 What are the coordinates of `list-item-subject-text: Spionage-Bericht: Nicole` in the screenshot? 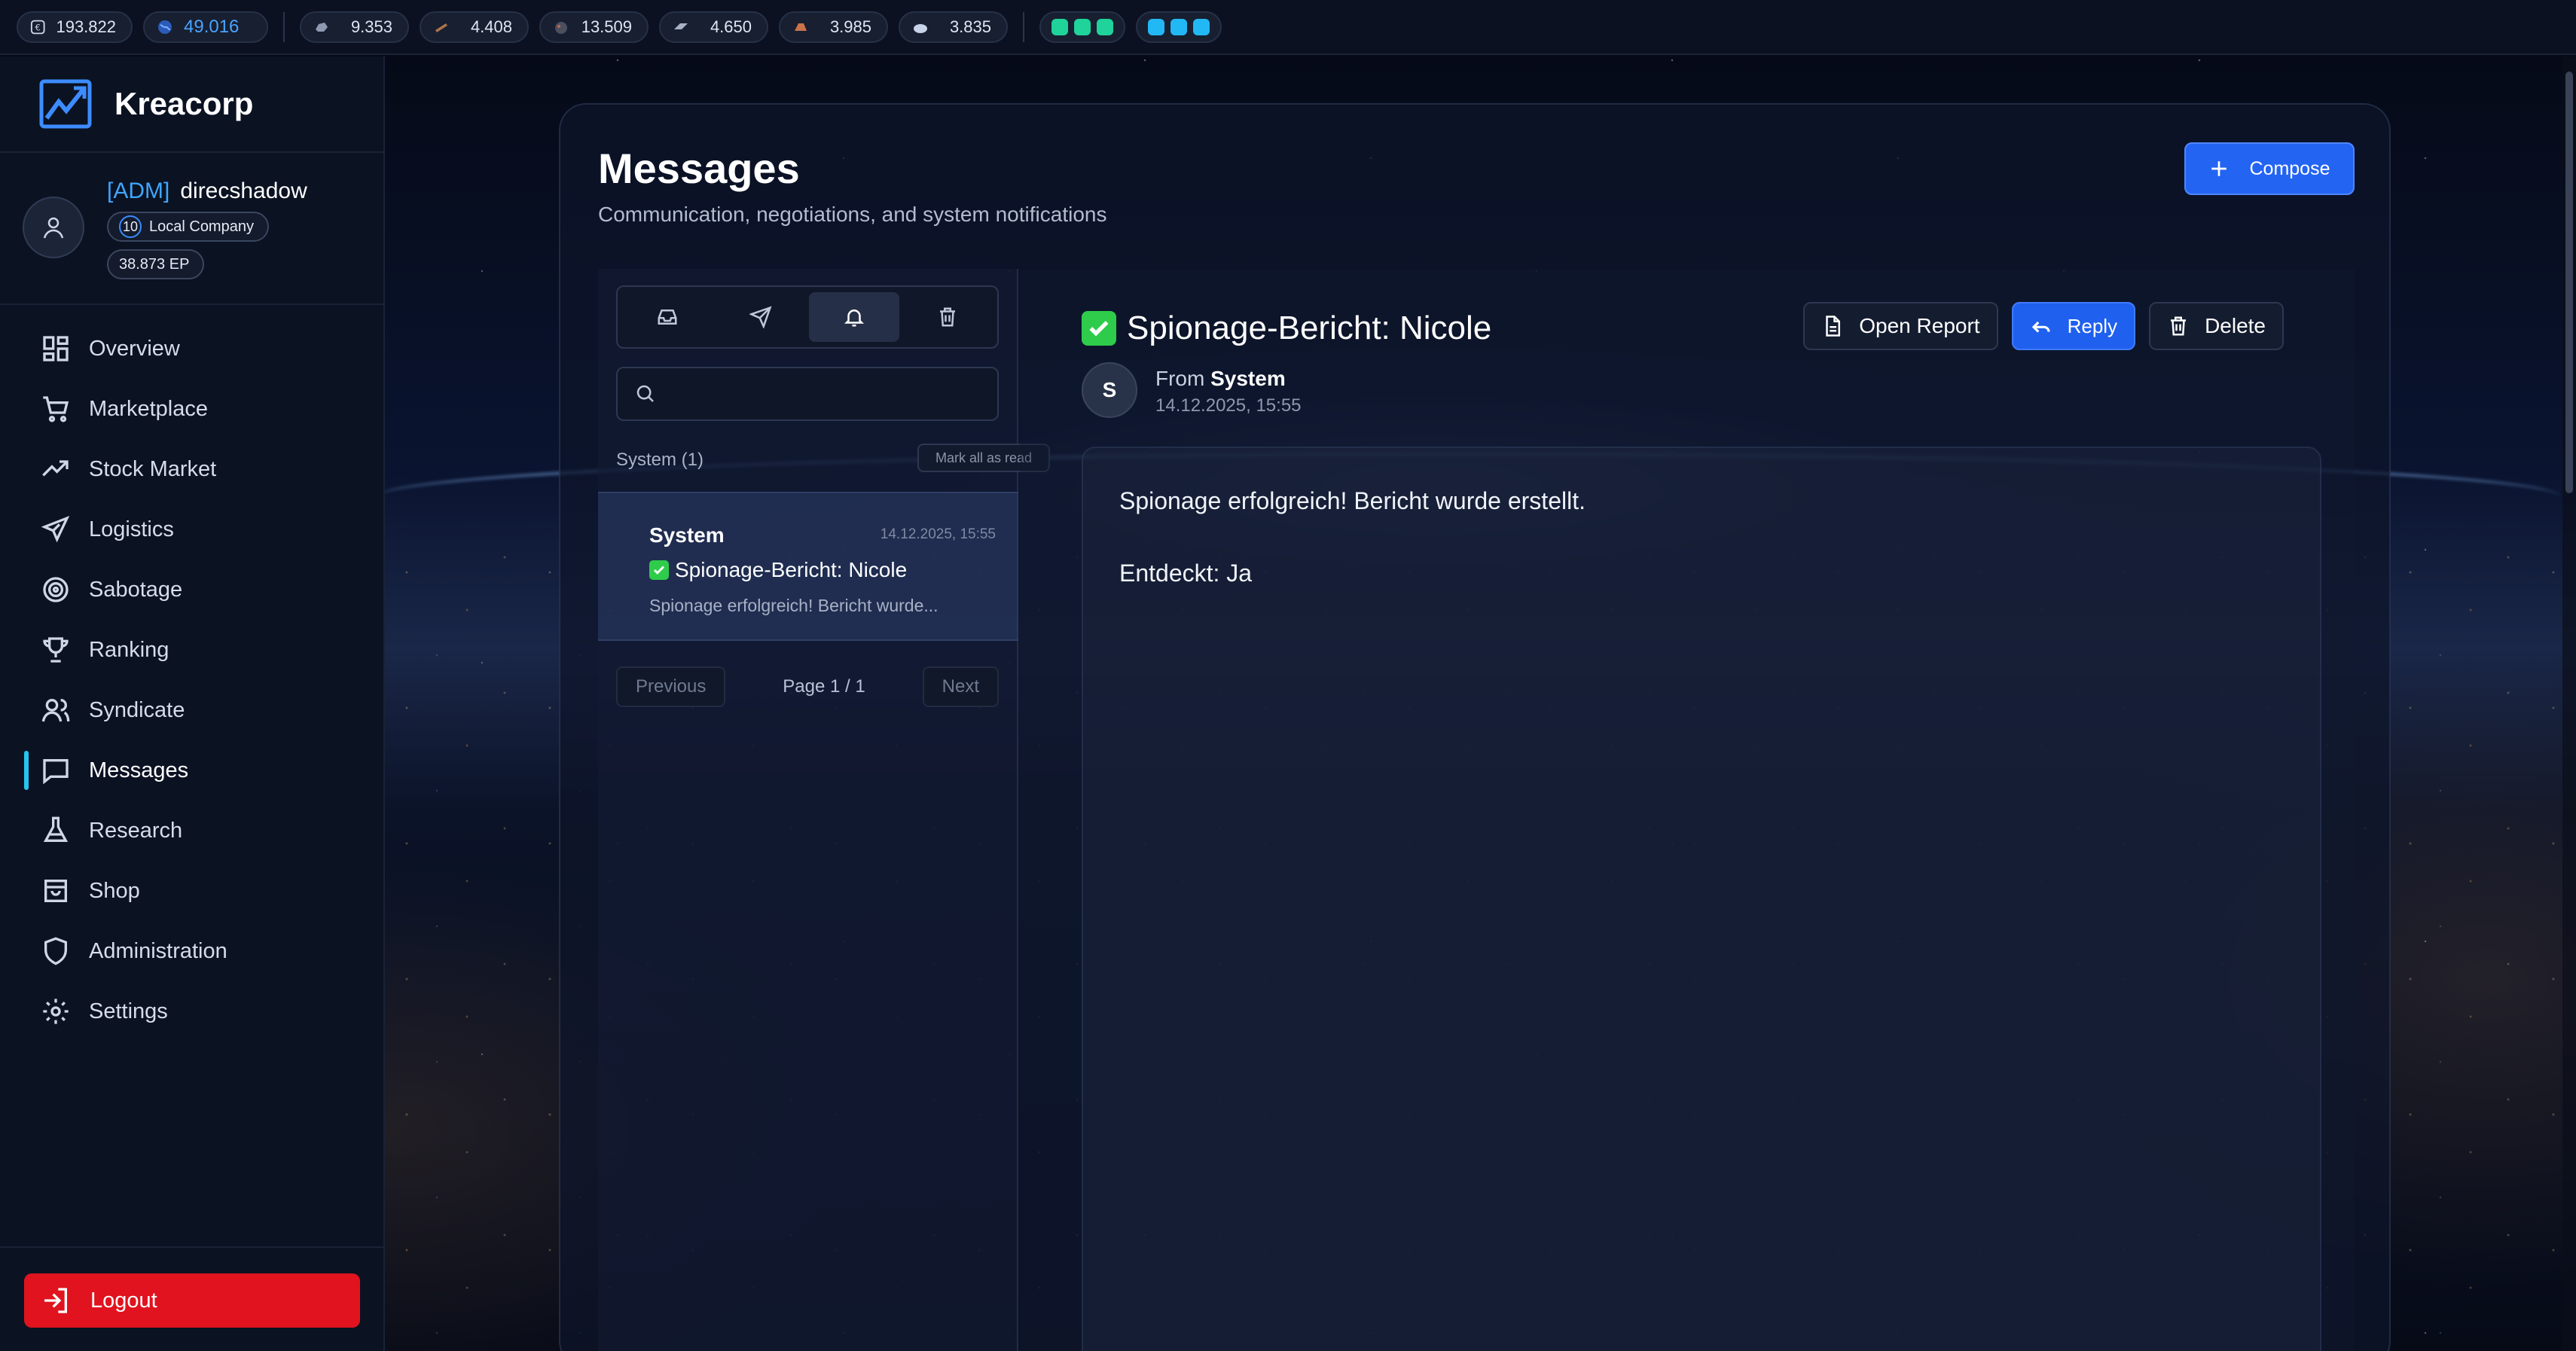 It's located at (792, 569).